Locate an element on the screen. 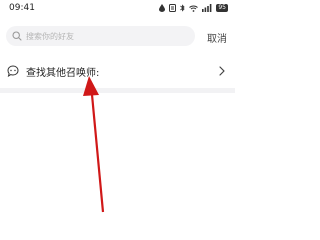  wifi-icon is located at coordinates (194, 8).